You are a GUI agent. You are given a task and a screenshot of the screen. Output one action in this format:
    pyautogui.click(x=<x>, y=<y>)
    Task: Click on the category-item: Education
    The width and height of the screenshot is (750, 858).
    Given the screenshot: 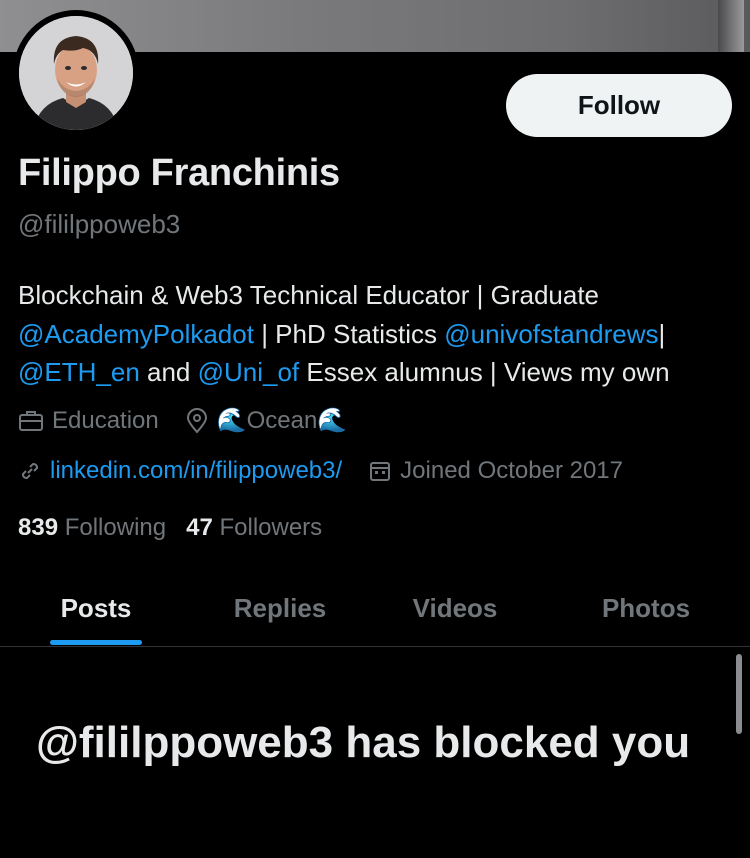 What is the action you would take?
    pyautogui.click(x=88, y=421)
    